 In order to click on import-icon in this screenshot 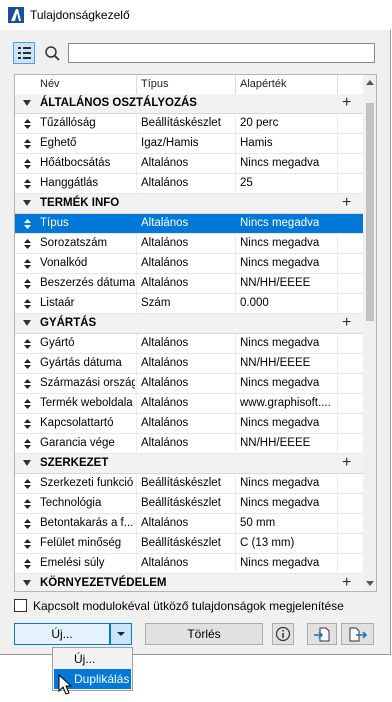, I will do `click(322, 634)`.